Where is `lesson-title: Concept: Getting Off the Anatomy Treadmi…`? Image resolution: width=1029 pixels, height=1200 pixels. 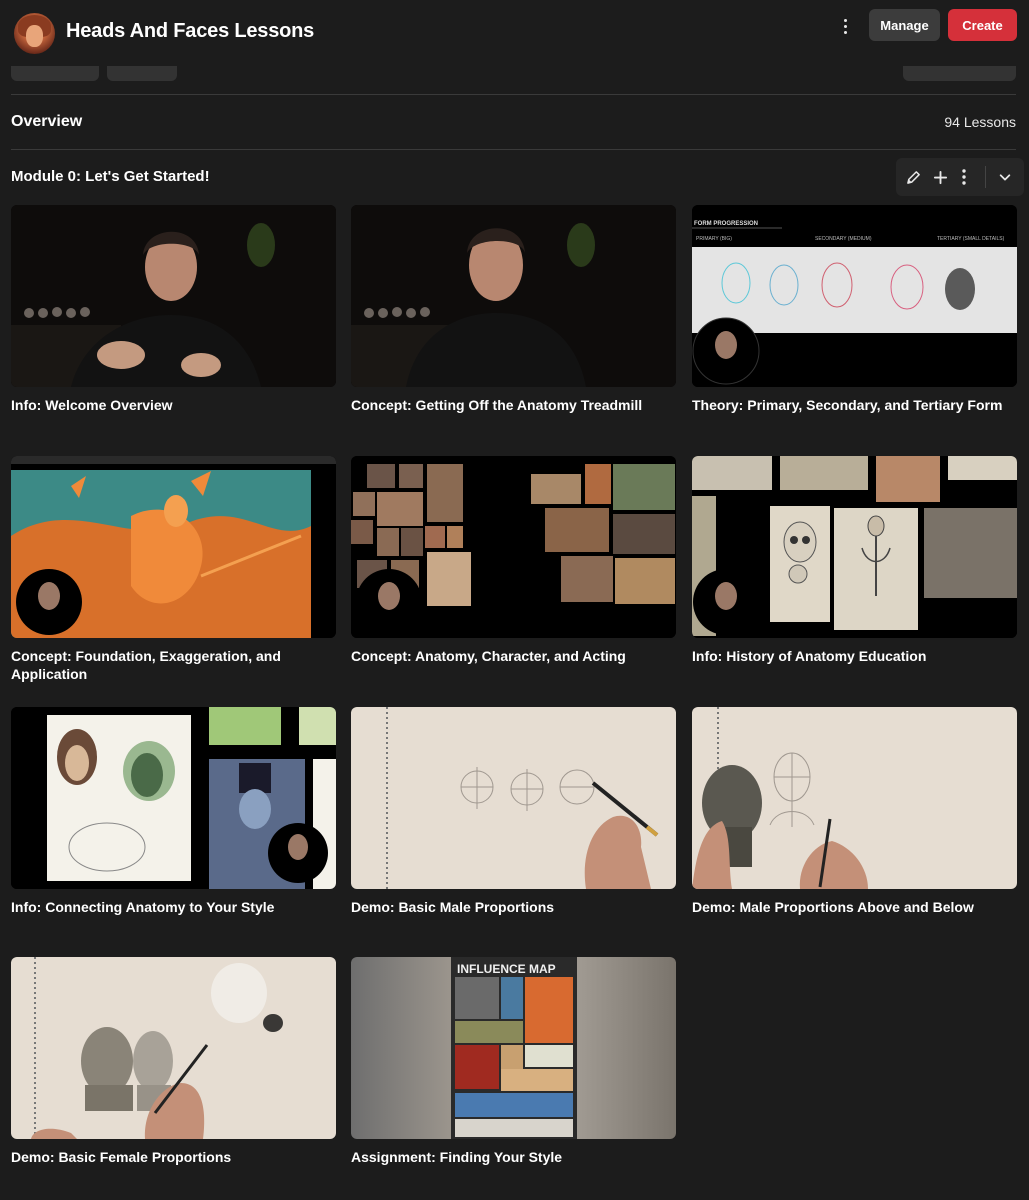 lesson-title: Concept: Getting Off the Anatomy Treadmi… is located at coordinates (497, 405).